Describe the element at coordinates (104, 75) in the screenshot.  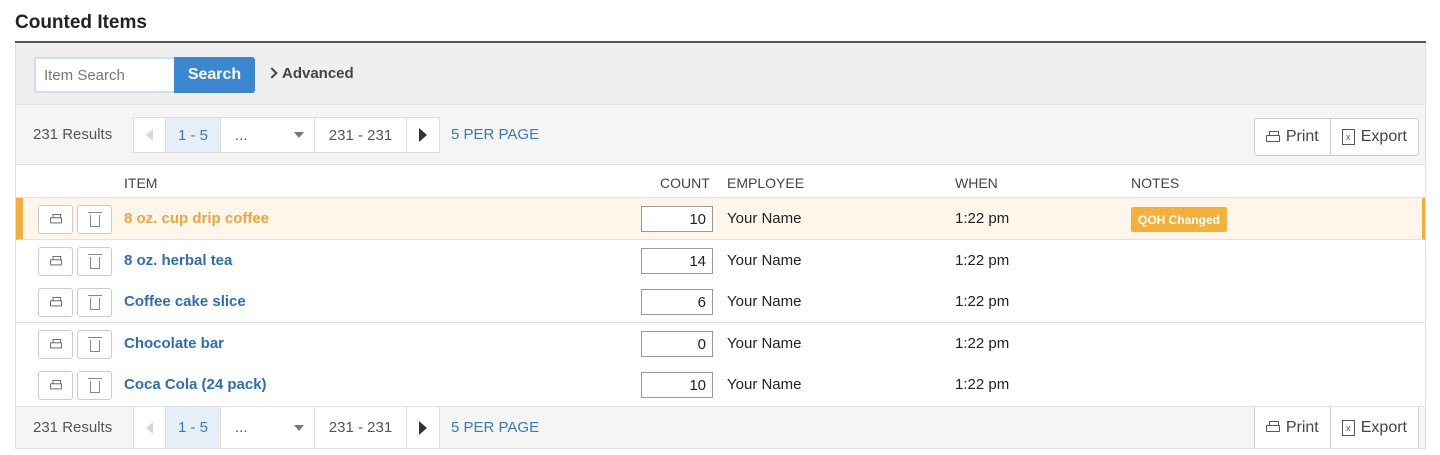
I see `item-search-input` at that location.